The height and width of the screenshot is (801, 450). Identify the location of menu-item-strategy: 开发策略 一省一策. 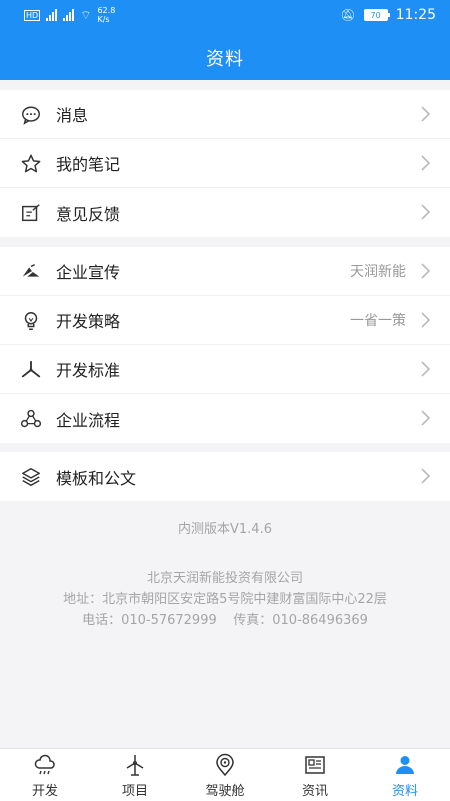
(225, 320).